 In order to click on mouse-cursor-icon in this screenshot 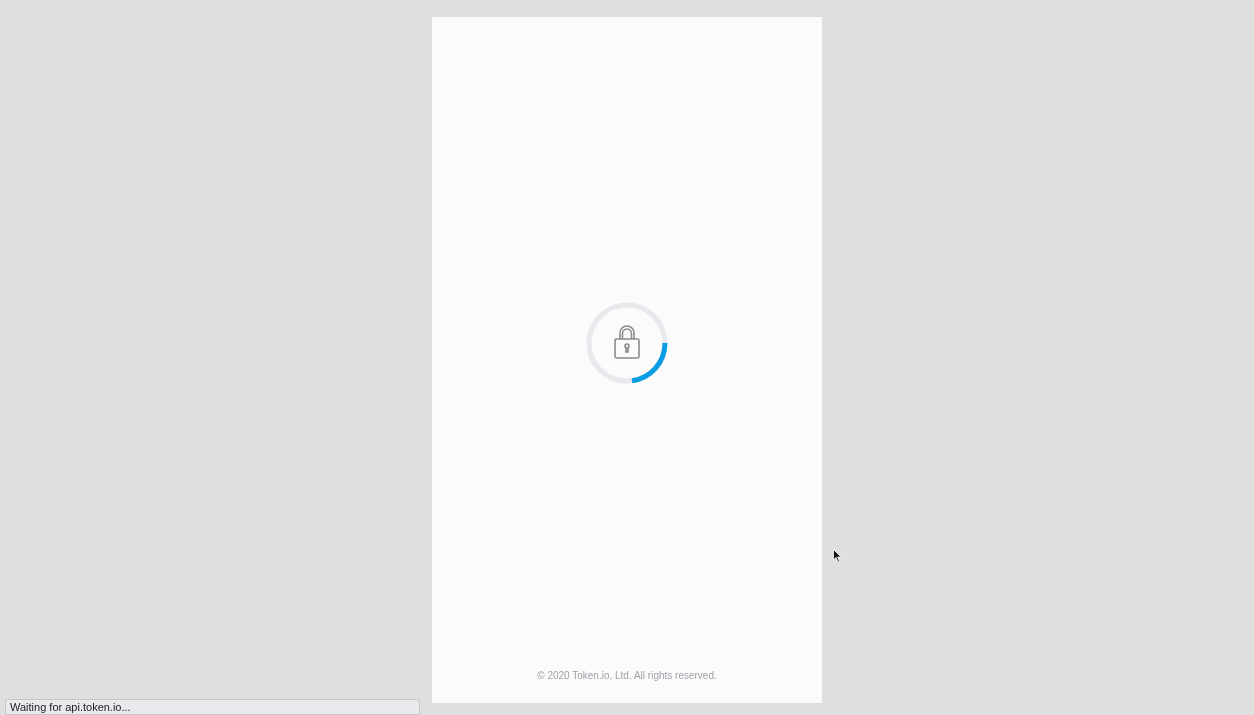, I will do `click(837, 556)`.